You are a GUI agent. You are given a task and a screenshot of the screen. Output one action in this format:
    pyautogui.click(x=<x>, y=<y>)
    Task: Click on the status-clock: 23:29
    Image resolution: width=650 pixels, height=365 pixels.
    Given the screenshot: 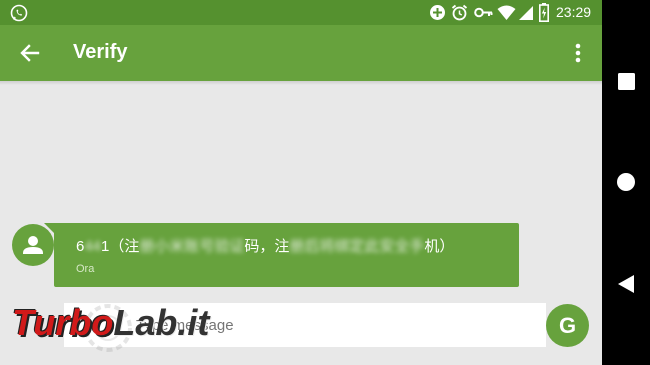 What is the action you would take?
    pyautogui.click(x=574, y=12)
    